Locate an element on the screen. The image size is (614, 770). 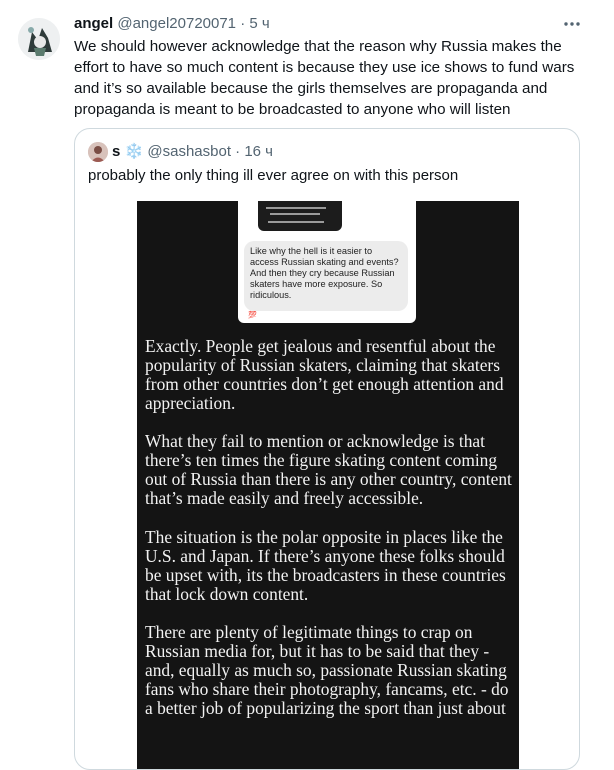
avatar-image is located at coordinates (39, 39).